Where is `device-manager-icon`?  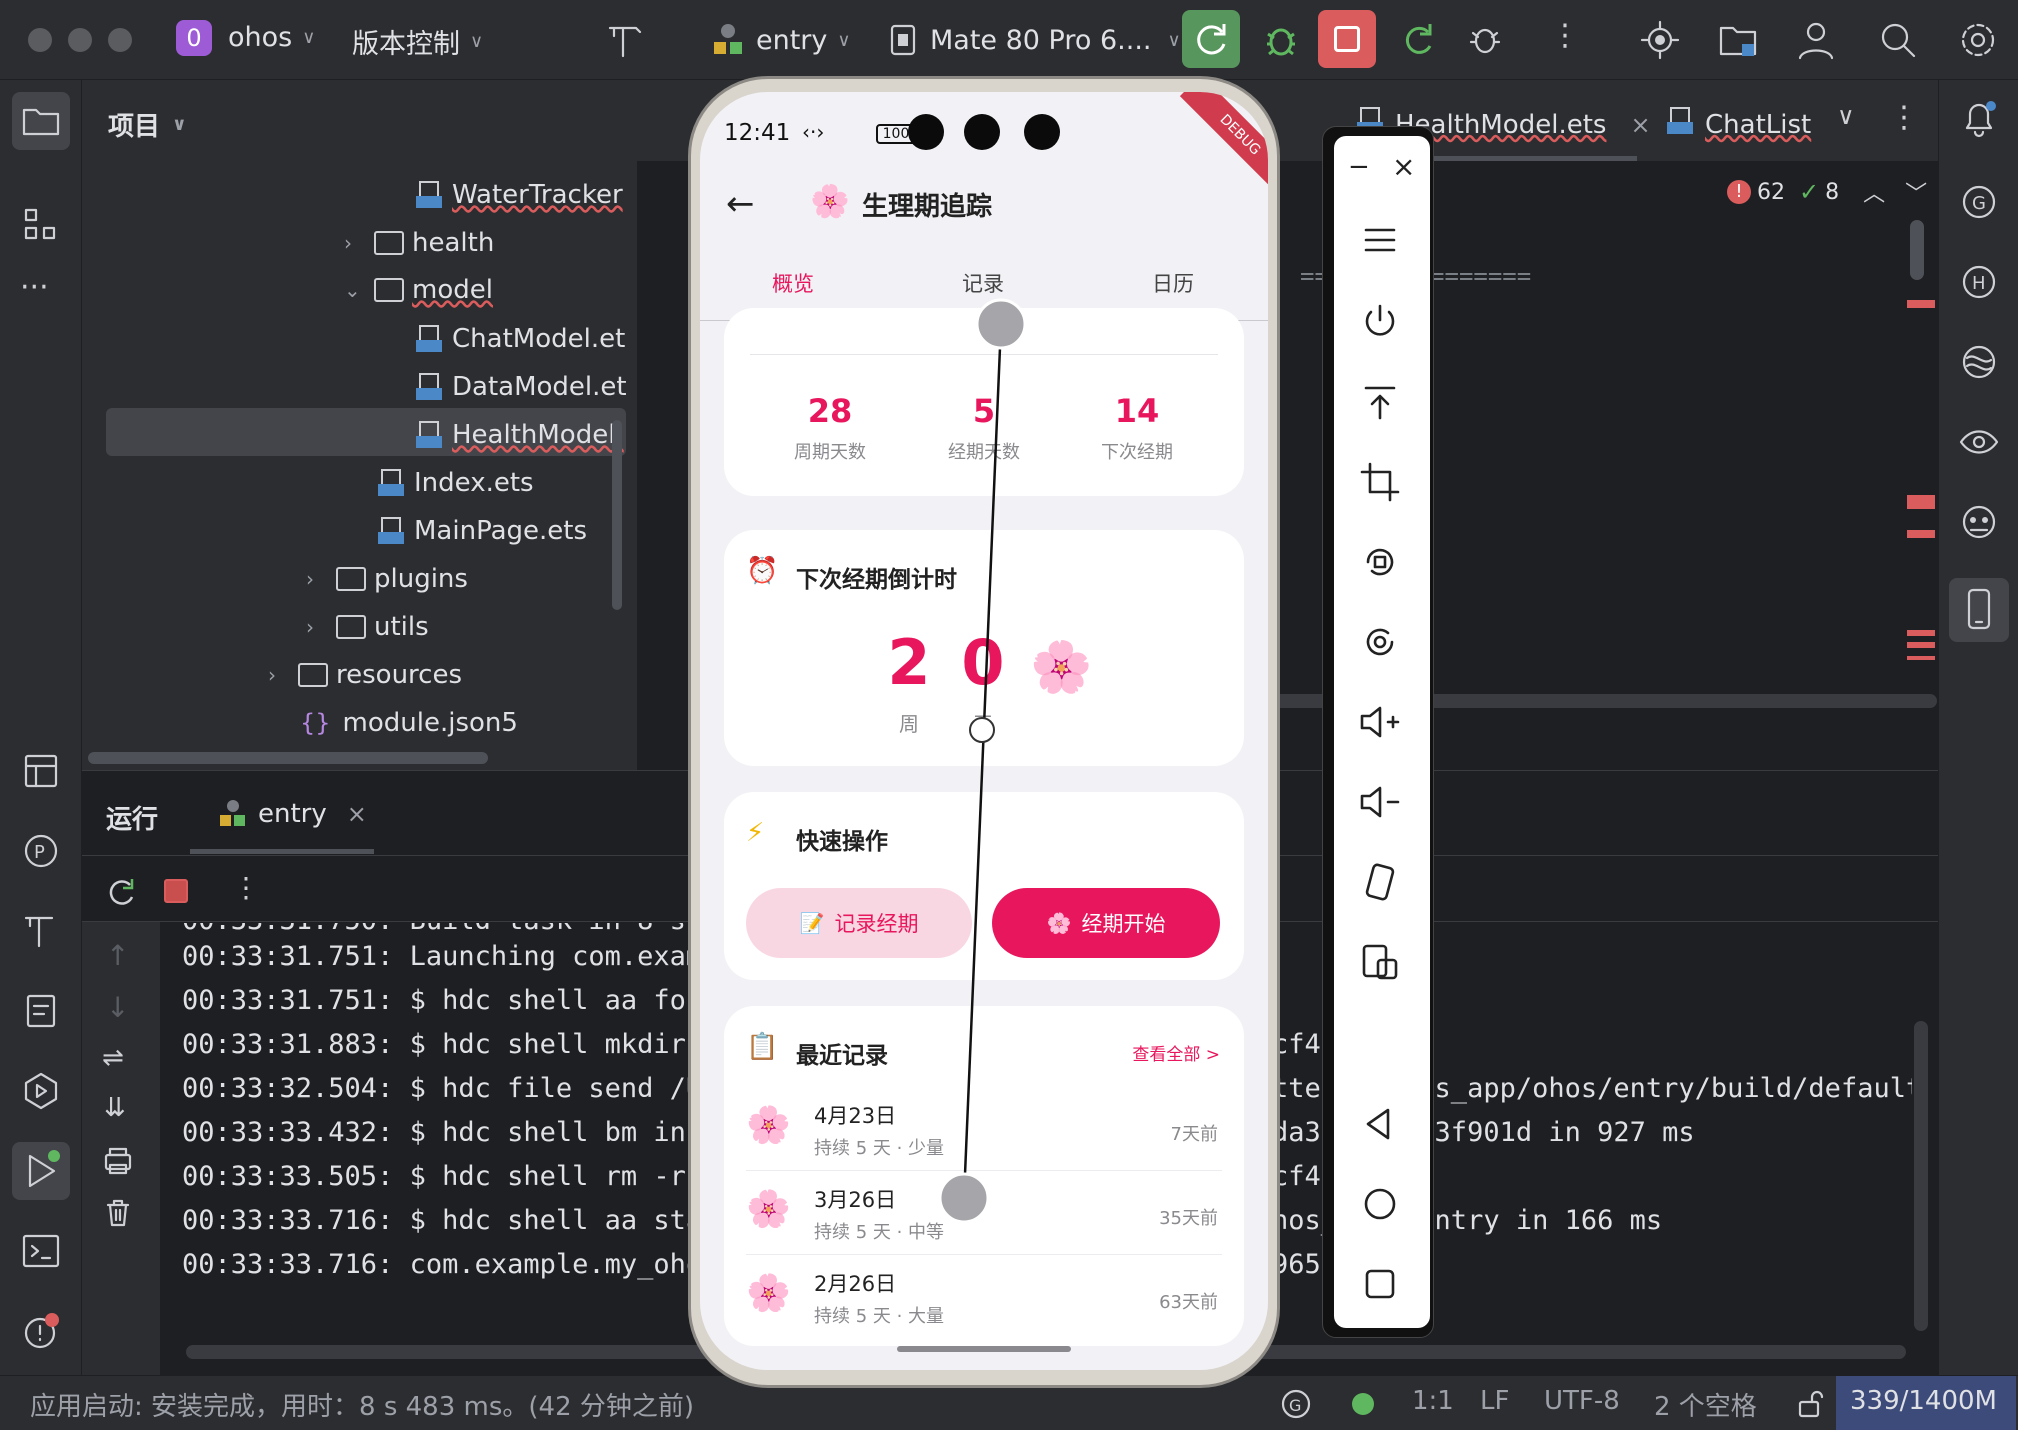 device-manager-icon is located at coordinates (1979, 522).